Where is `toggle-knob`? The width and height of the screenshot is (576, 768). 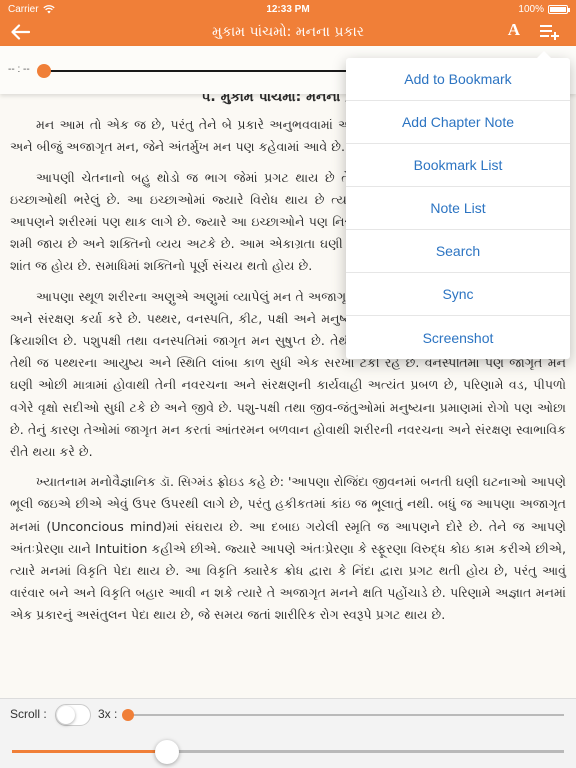 toggle-knob is located at coordinates (66, 715).